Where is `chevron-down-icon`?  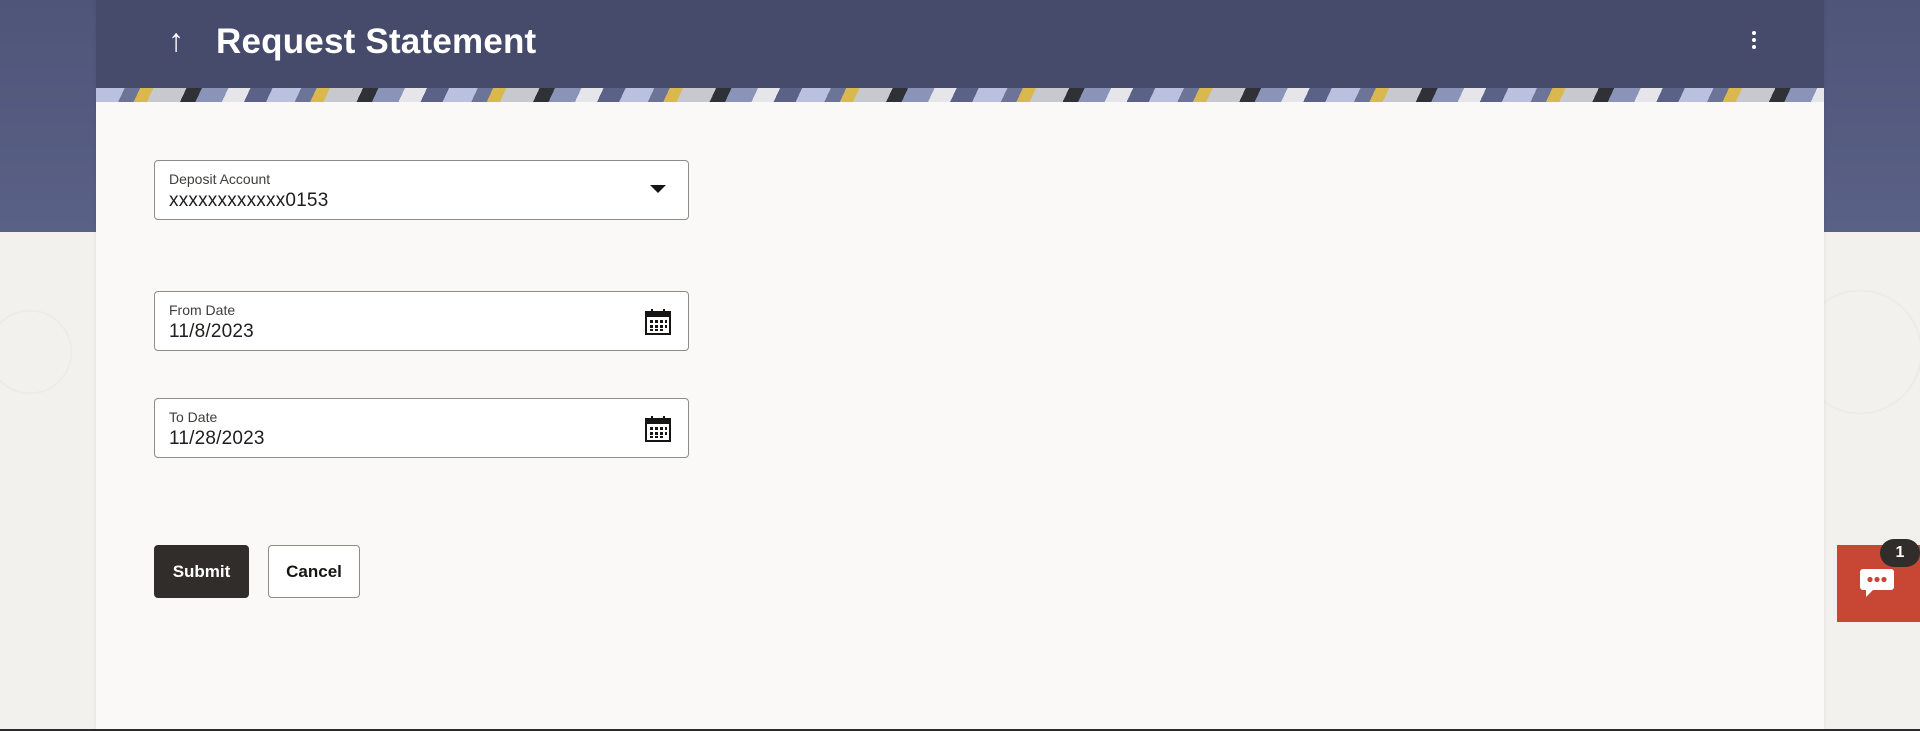
chevron-down-icon is located at coordinates (658, 189).